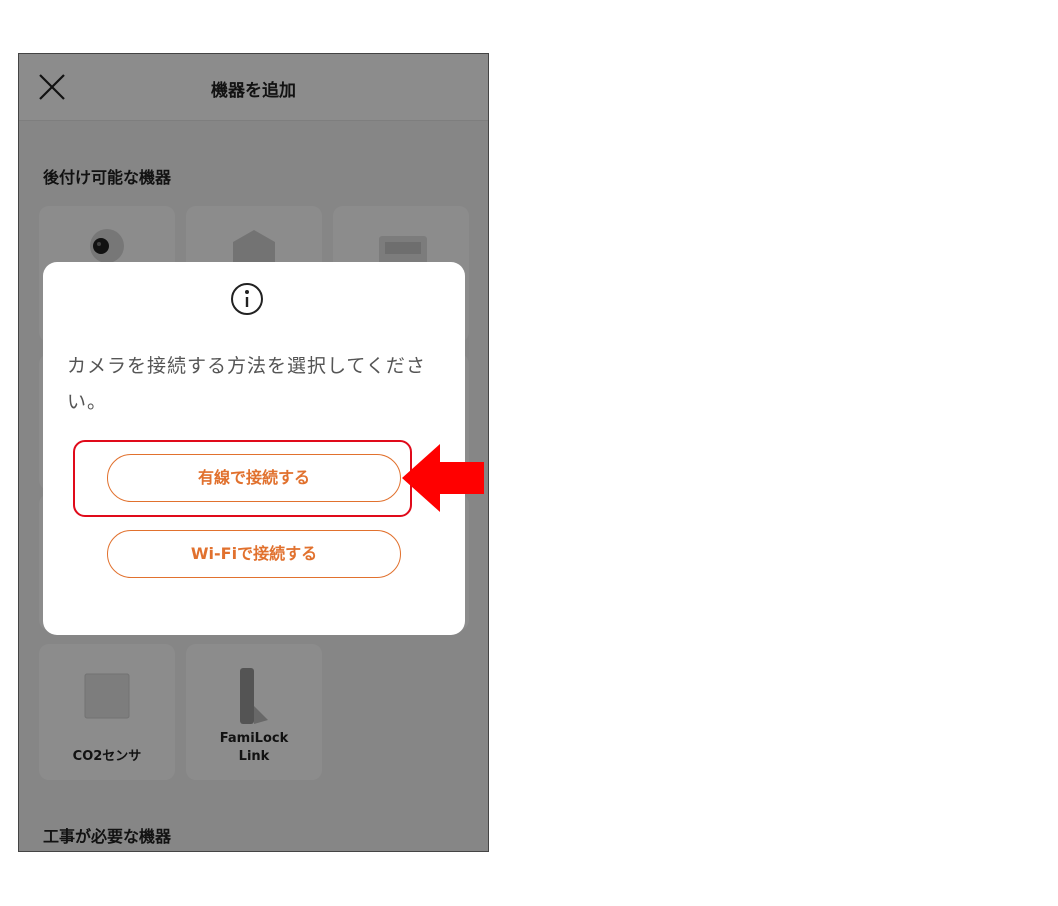  Describe the element at coordinates (443, 478) in the screenshot. I see `red-arrow-icon` at that location.